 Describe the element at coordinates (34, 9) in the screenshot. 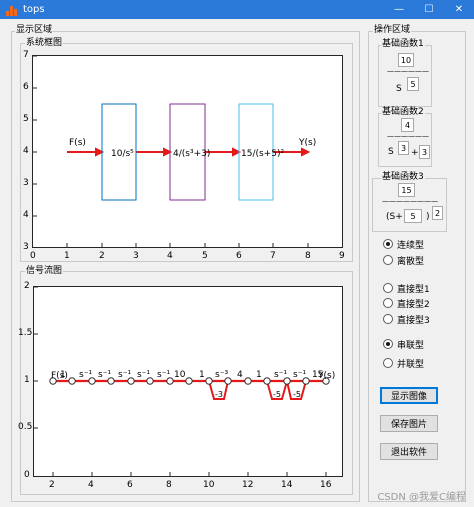

I see `window-title: tops` at that location.